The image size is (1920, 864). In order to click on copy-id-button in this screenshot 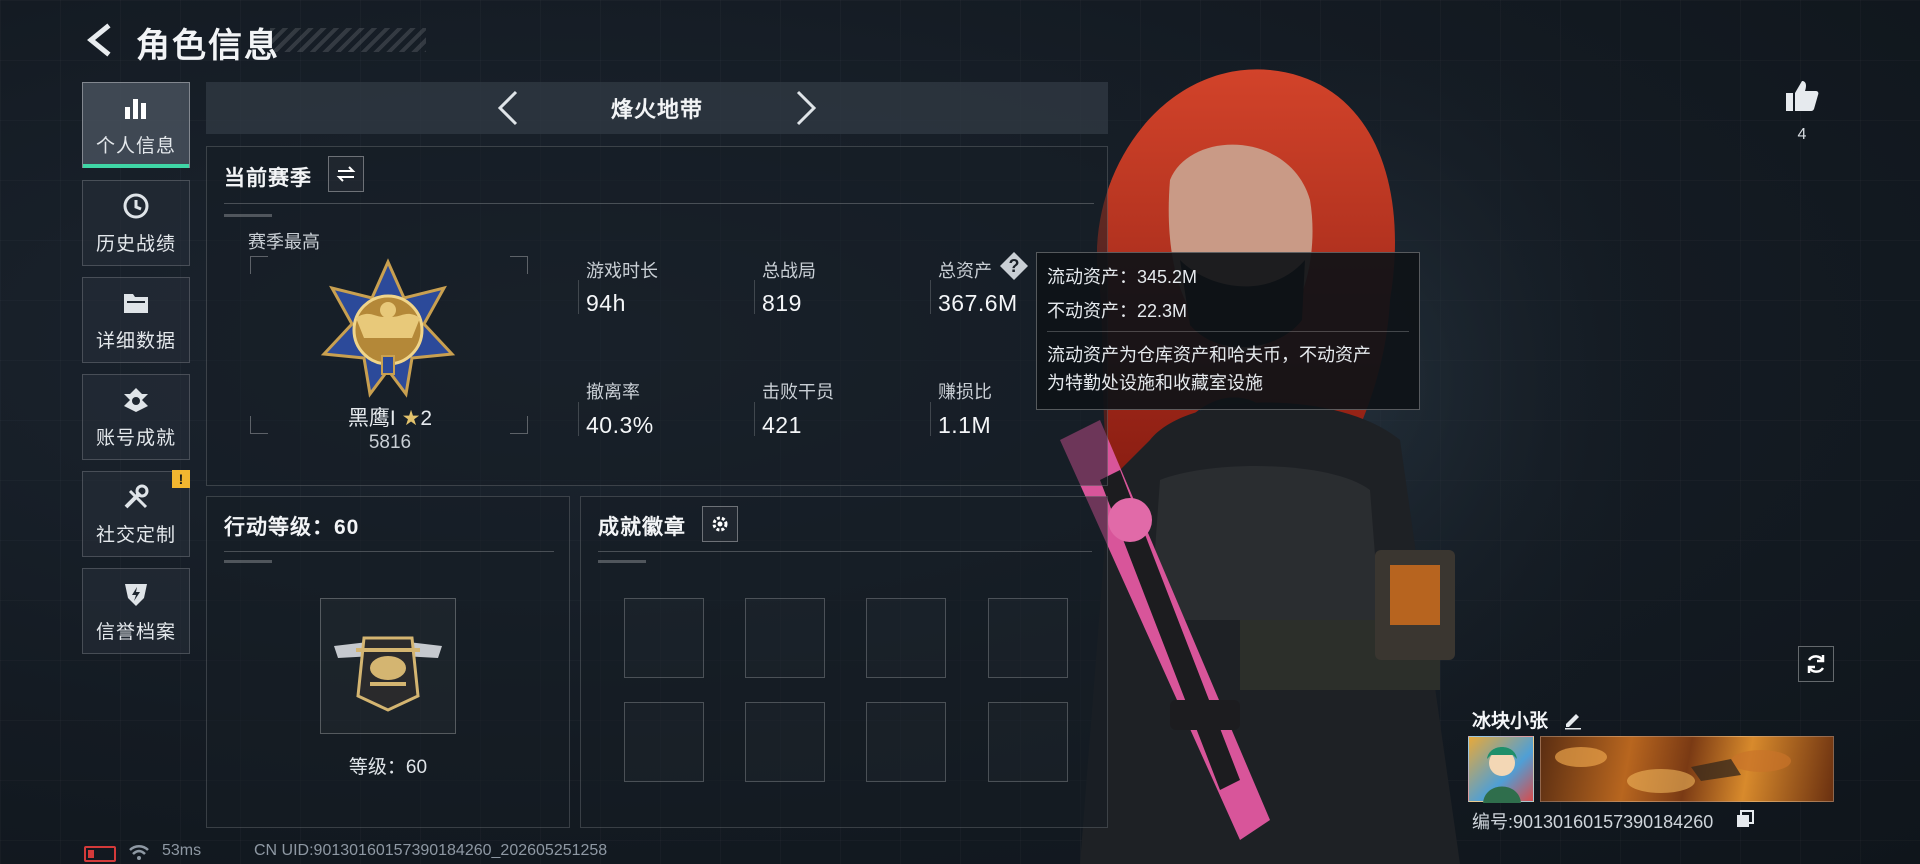, I will do `click(1745, 819)`.